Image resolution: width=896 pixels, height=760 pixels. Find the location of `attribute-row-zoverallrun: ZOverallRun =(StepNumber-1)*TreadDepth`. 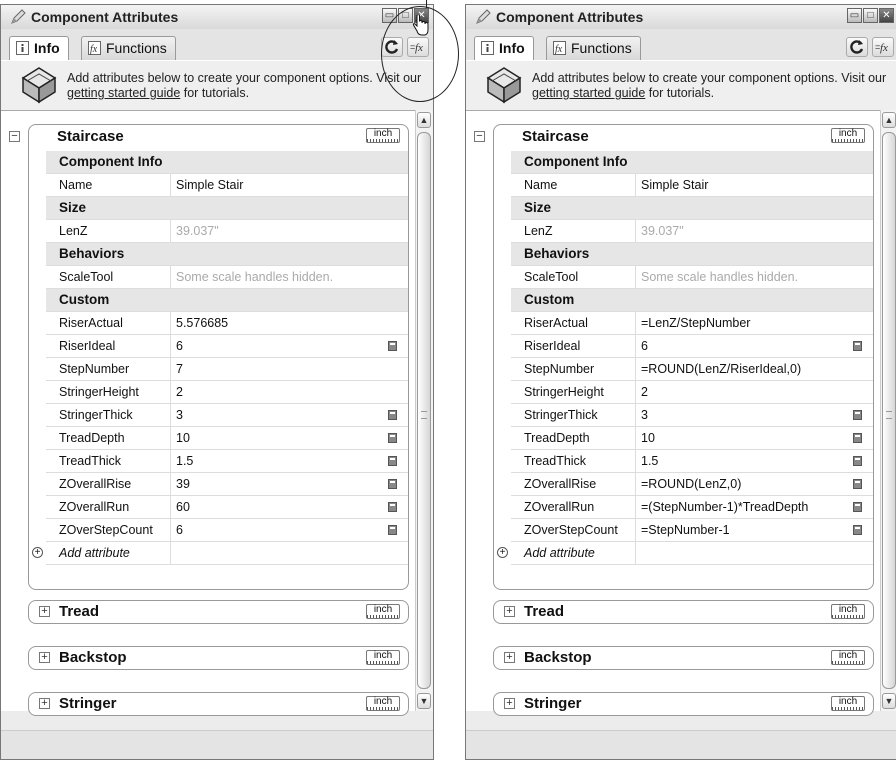

attribute-row-zoverallrun: ZOverallRun =(StepNumber-1)*TreadDepth is located at coordinates (692, 507).